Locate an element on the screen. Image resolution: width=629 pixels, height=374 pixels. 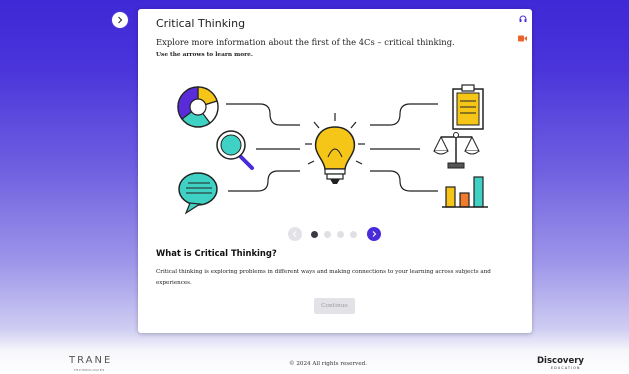
continue-button: Continue is located at coordinates (334, 306).